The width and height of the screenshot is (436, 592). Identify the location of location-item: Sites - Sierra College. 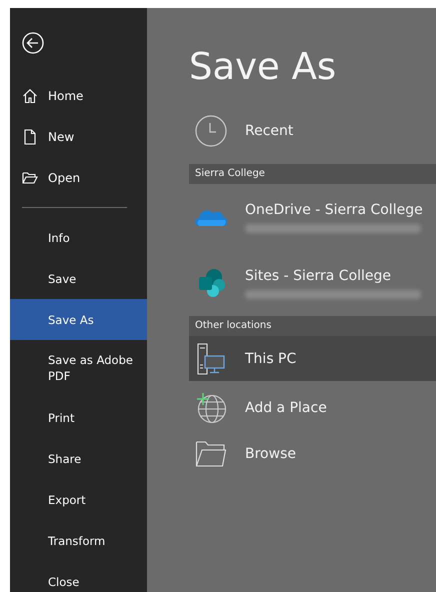
(312, 283).